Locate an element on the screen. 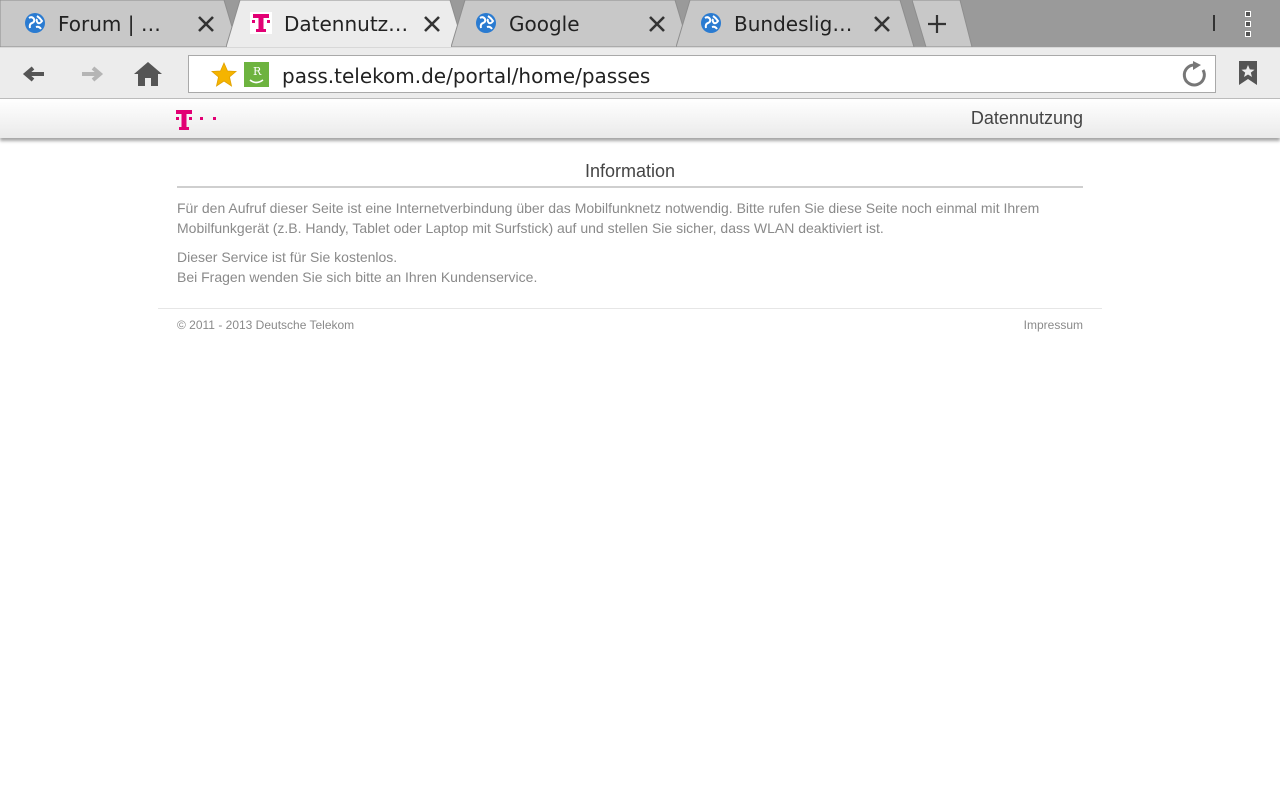  tab-bundesligen: Bundesligen is located at coordinates (796, 23).